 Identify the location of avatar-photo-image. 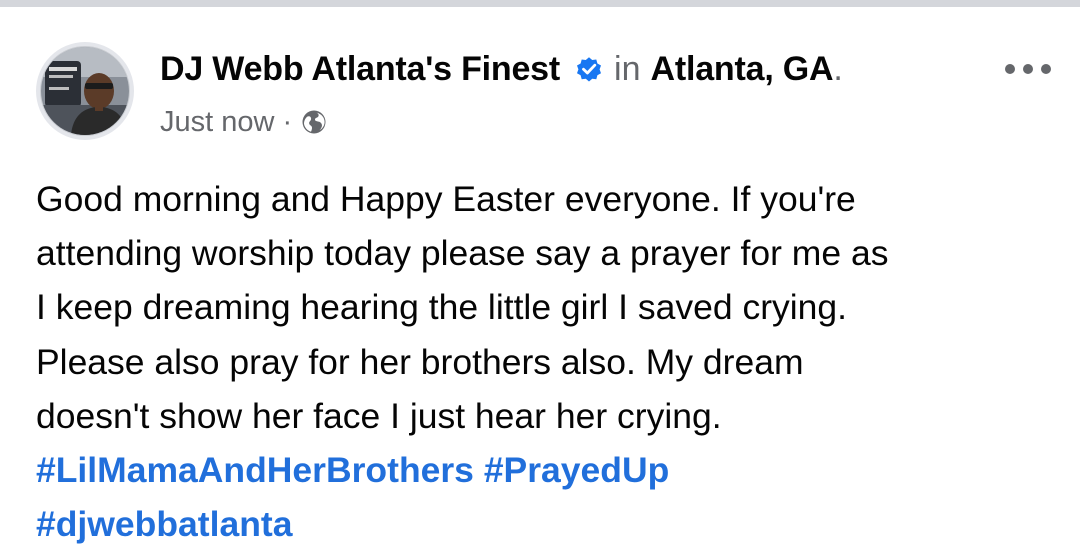
(85, 91).